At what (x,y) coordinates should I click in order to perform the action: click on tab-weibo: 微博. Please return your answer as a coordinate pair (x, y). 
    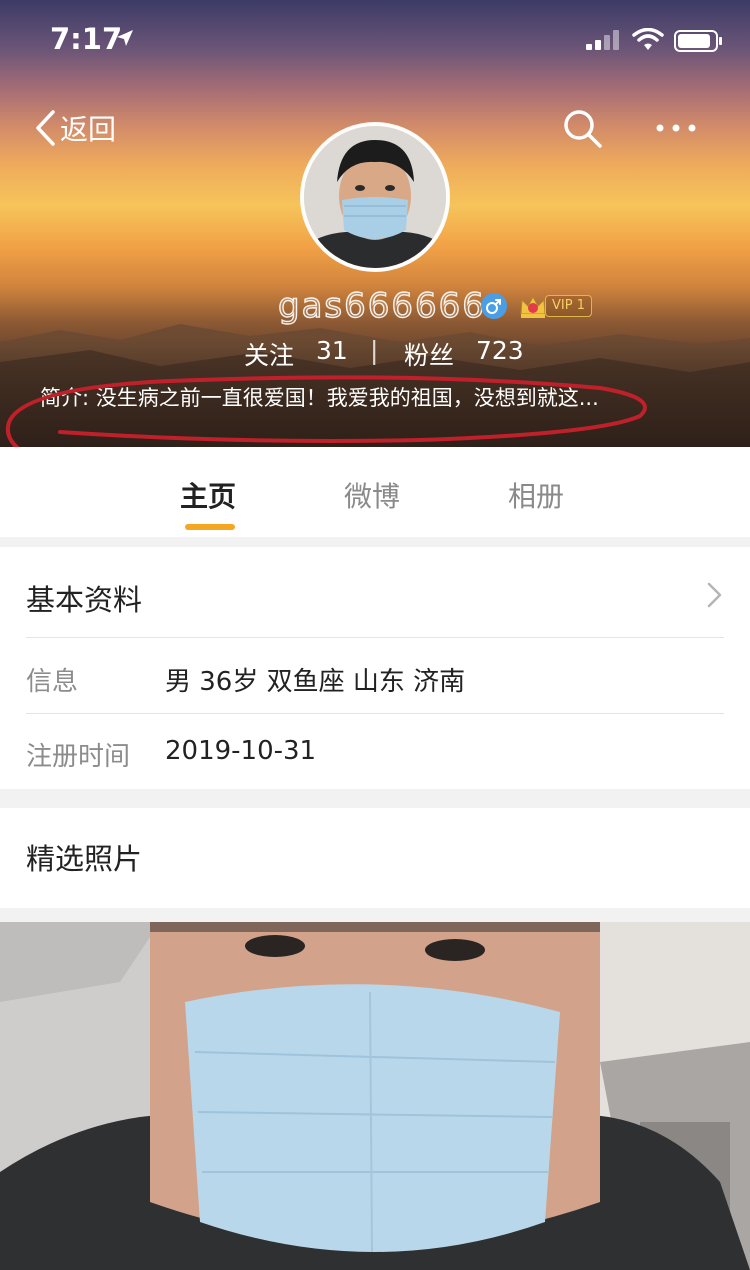
    Looking at the image, I should click on (372, 495).